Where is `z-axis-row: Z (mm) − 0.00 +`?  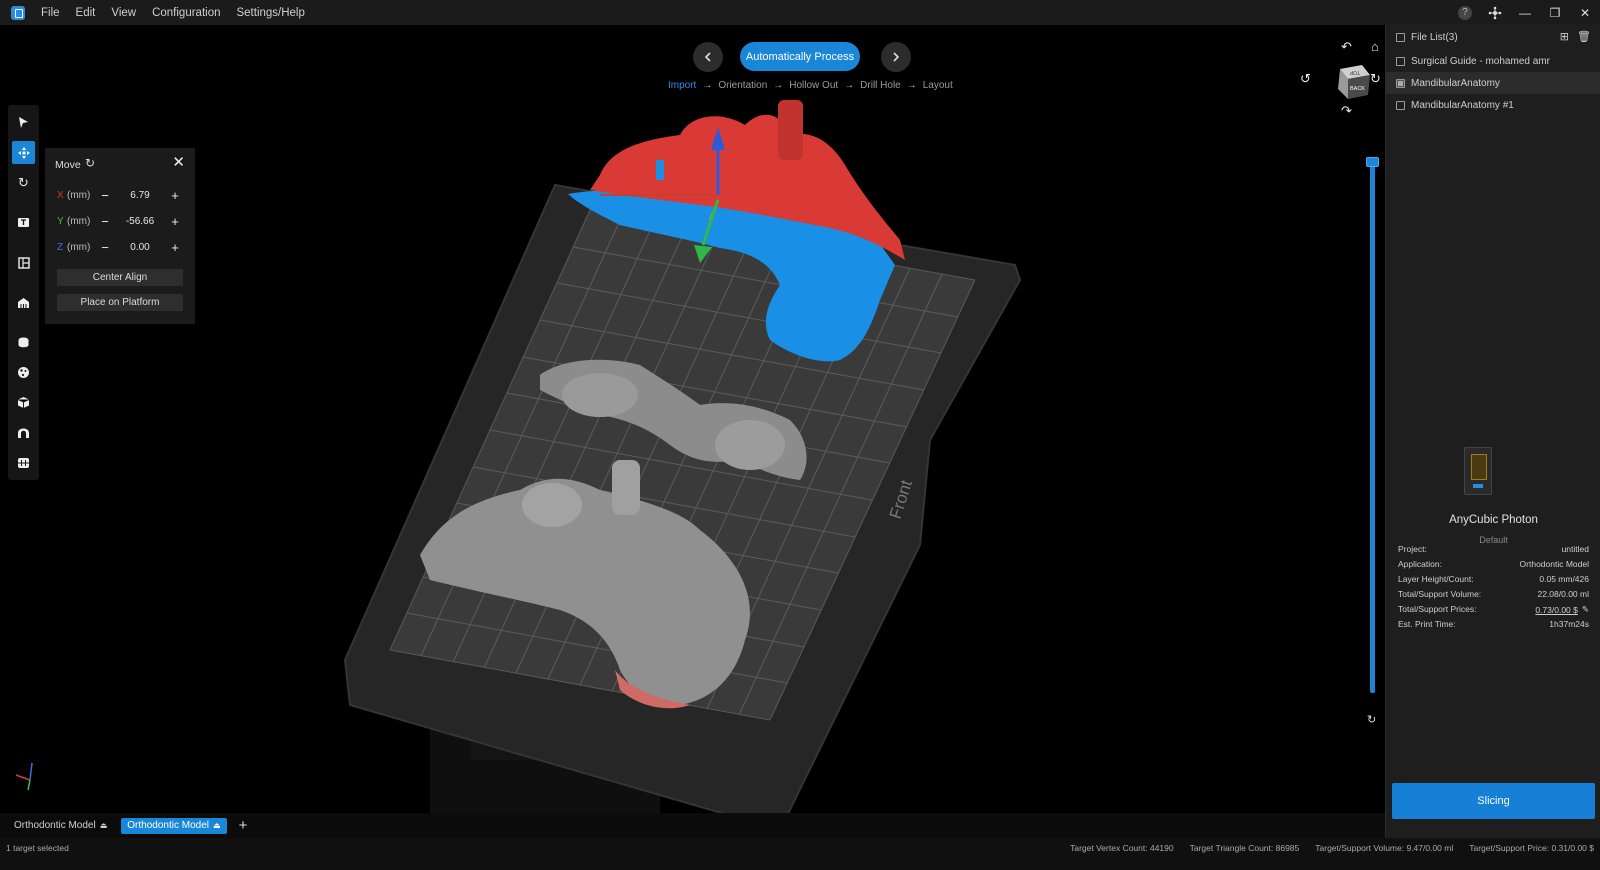
z-axis-row: Z (mm) − 0.00 + is located at coordinates (119, 247).